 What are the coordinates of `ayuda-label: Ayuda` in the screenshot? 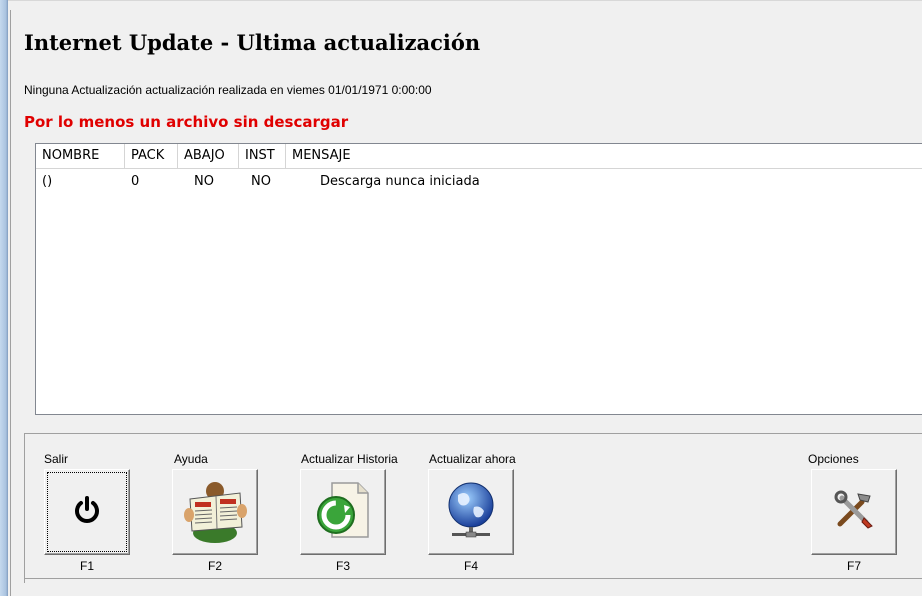 It's located at (191, 459).